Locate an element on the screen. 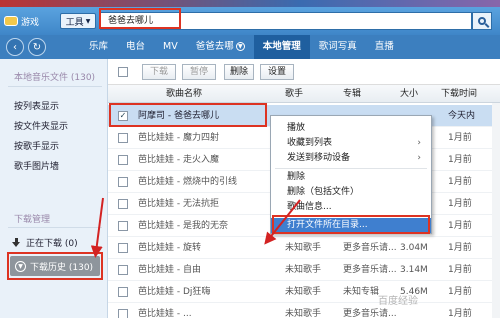  row-name: 芭比娃娃 - 走火入魔 is located at coordinates (178, 160).